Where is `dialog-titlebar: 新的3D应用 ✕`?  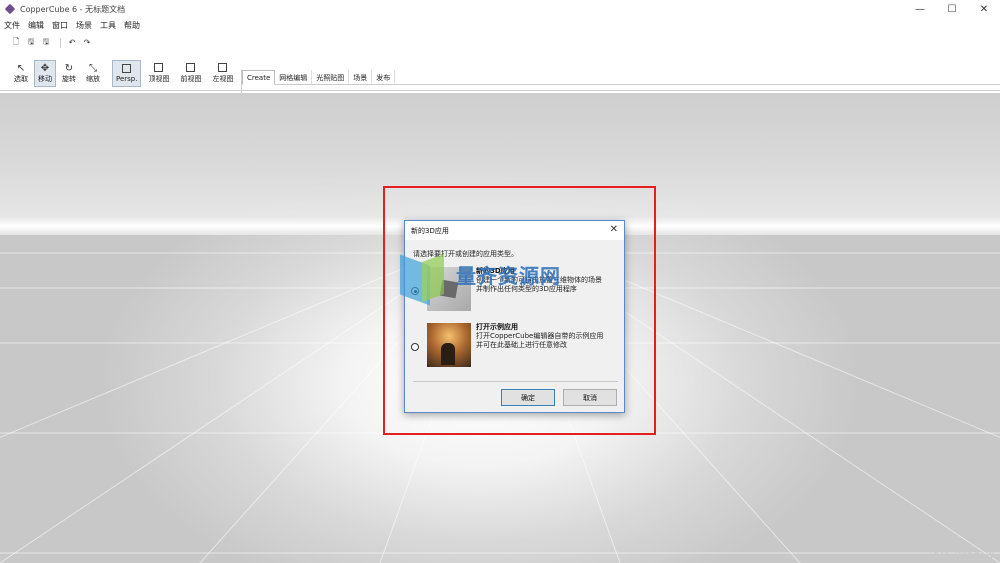
dialog-titlebar: 新的3D应用 ✕ is located at coordinates (514, 230).